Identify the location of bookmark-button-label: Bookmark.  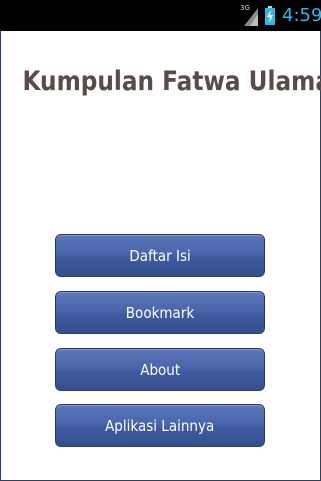
(160, 312).